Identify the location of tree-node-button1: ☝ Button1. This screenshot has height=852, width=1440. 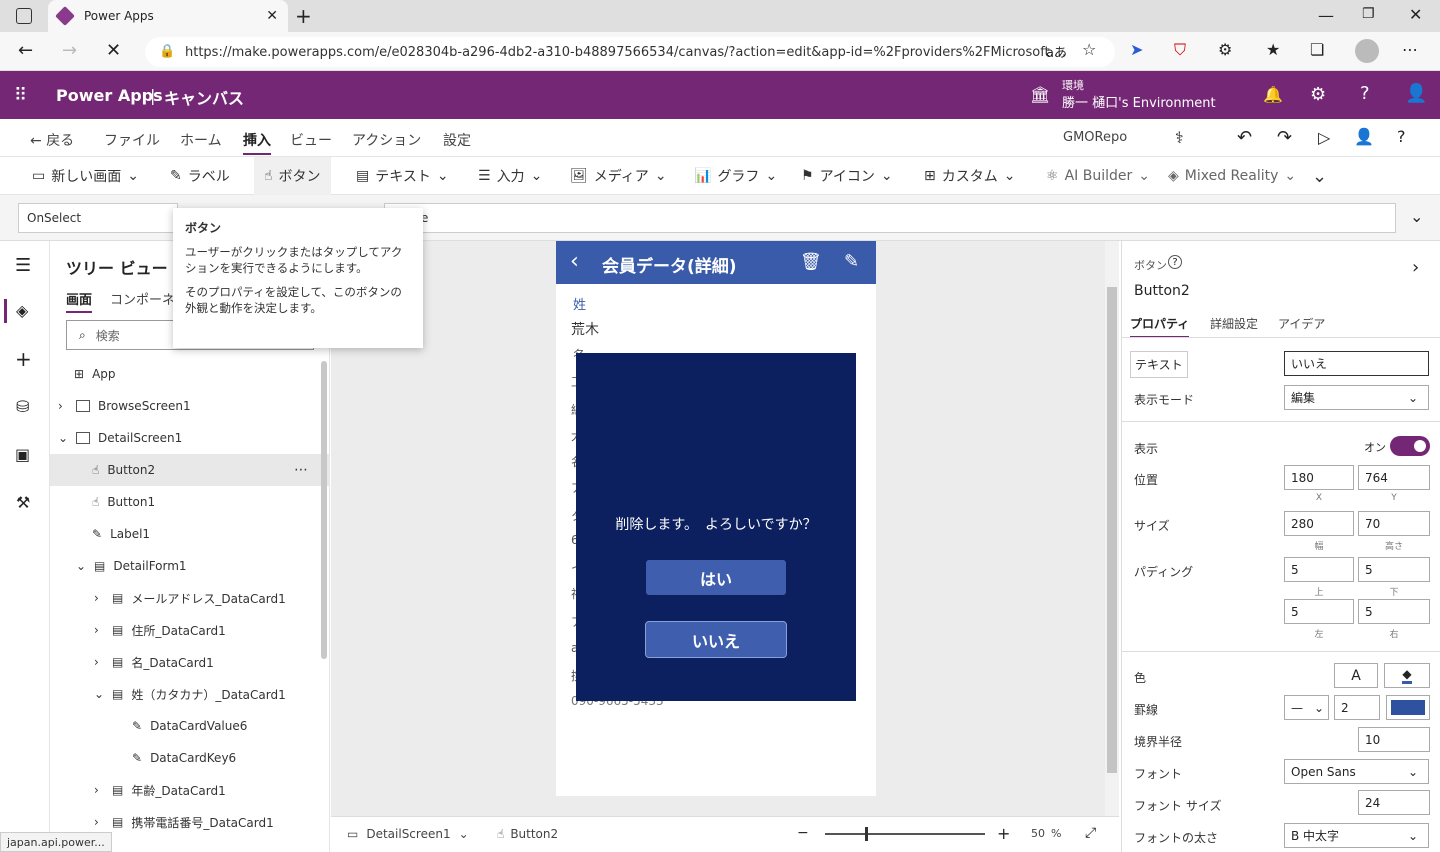
(185, 502).